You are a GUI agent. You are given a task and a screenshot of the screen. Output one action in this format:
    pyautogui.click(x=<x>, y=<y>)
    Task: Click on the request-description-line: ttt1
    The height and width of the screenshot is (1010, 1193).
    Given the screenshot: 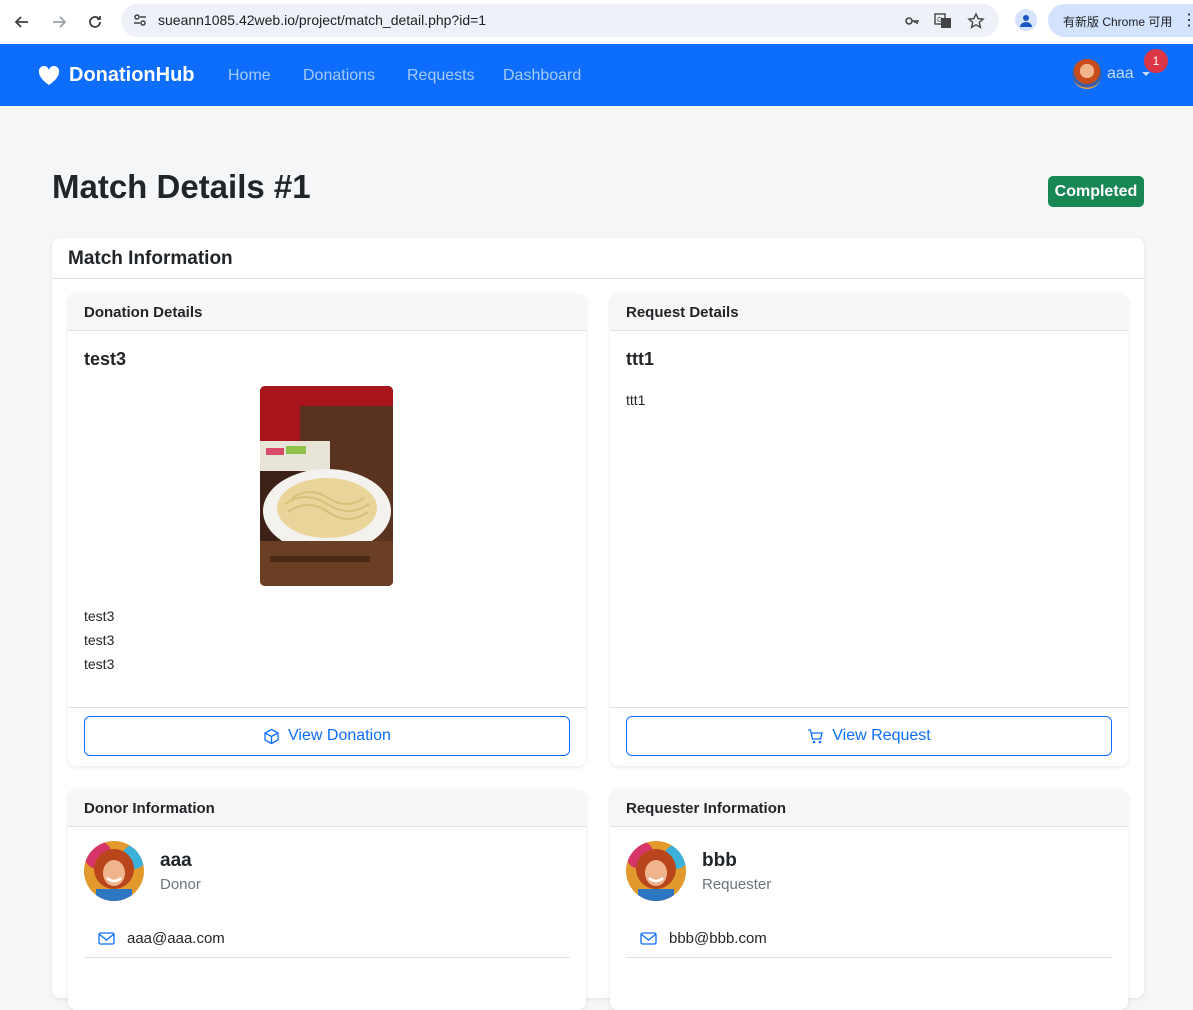 What is the action you would take?
    pyautogui.click(x=636, y=400)
    